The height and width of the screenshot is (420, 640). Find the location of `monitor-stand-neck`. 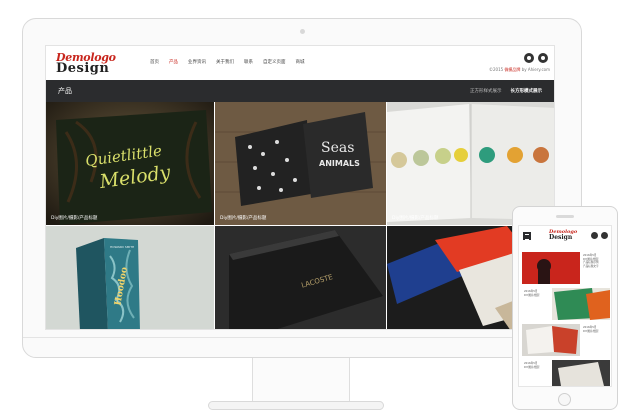

monitor-stand-neck is located at coordinates (301, 380).